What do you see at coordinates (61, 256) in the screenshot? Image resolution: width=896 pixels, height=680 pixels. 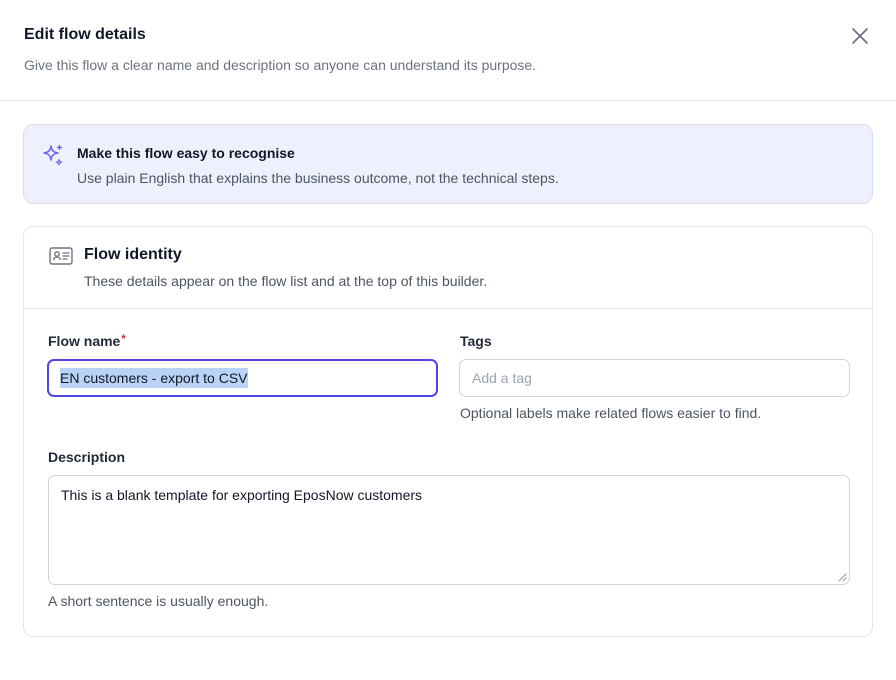 I see `id-card-icon` at bounding box center [61, 256].